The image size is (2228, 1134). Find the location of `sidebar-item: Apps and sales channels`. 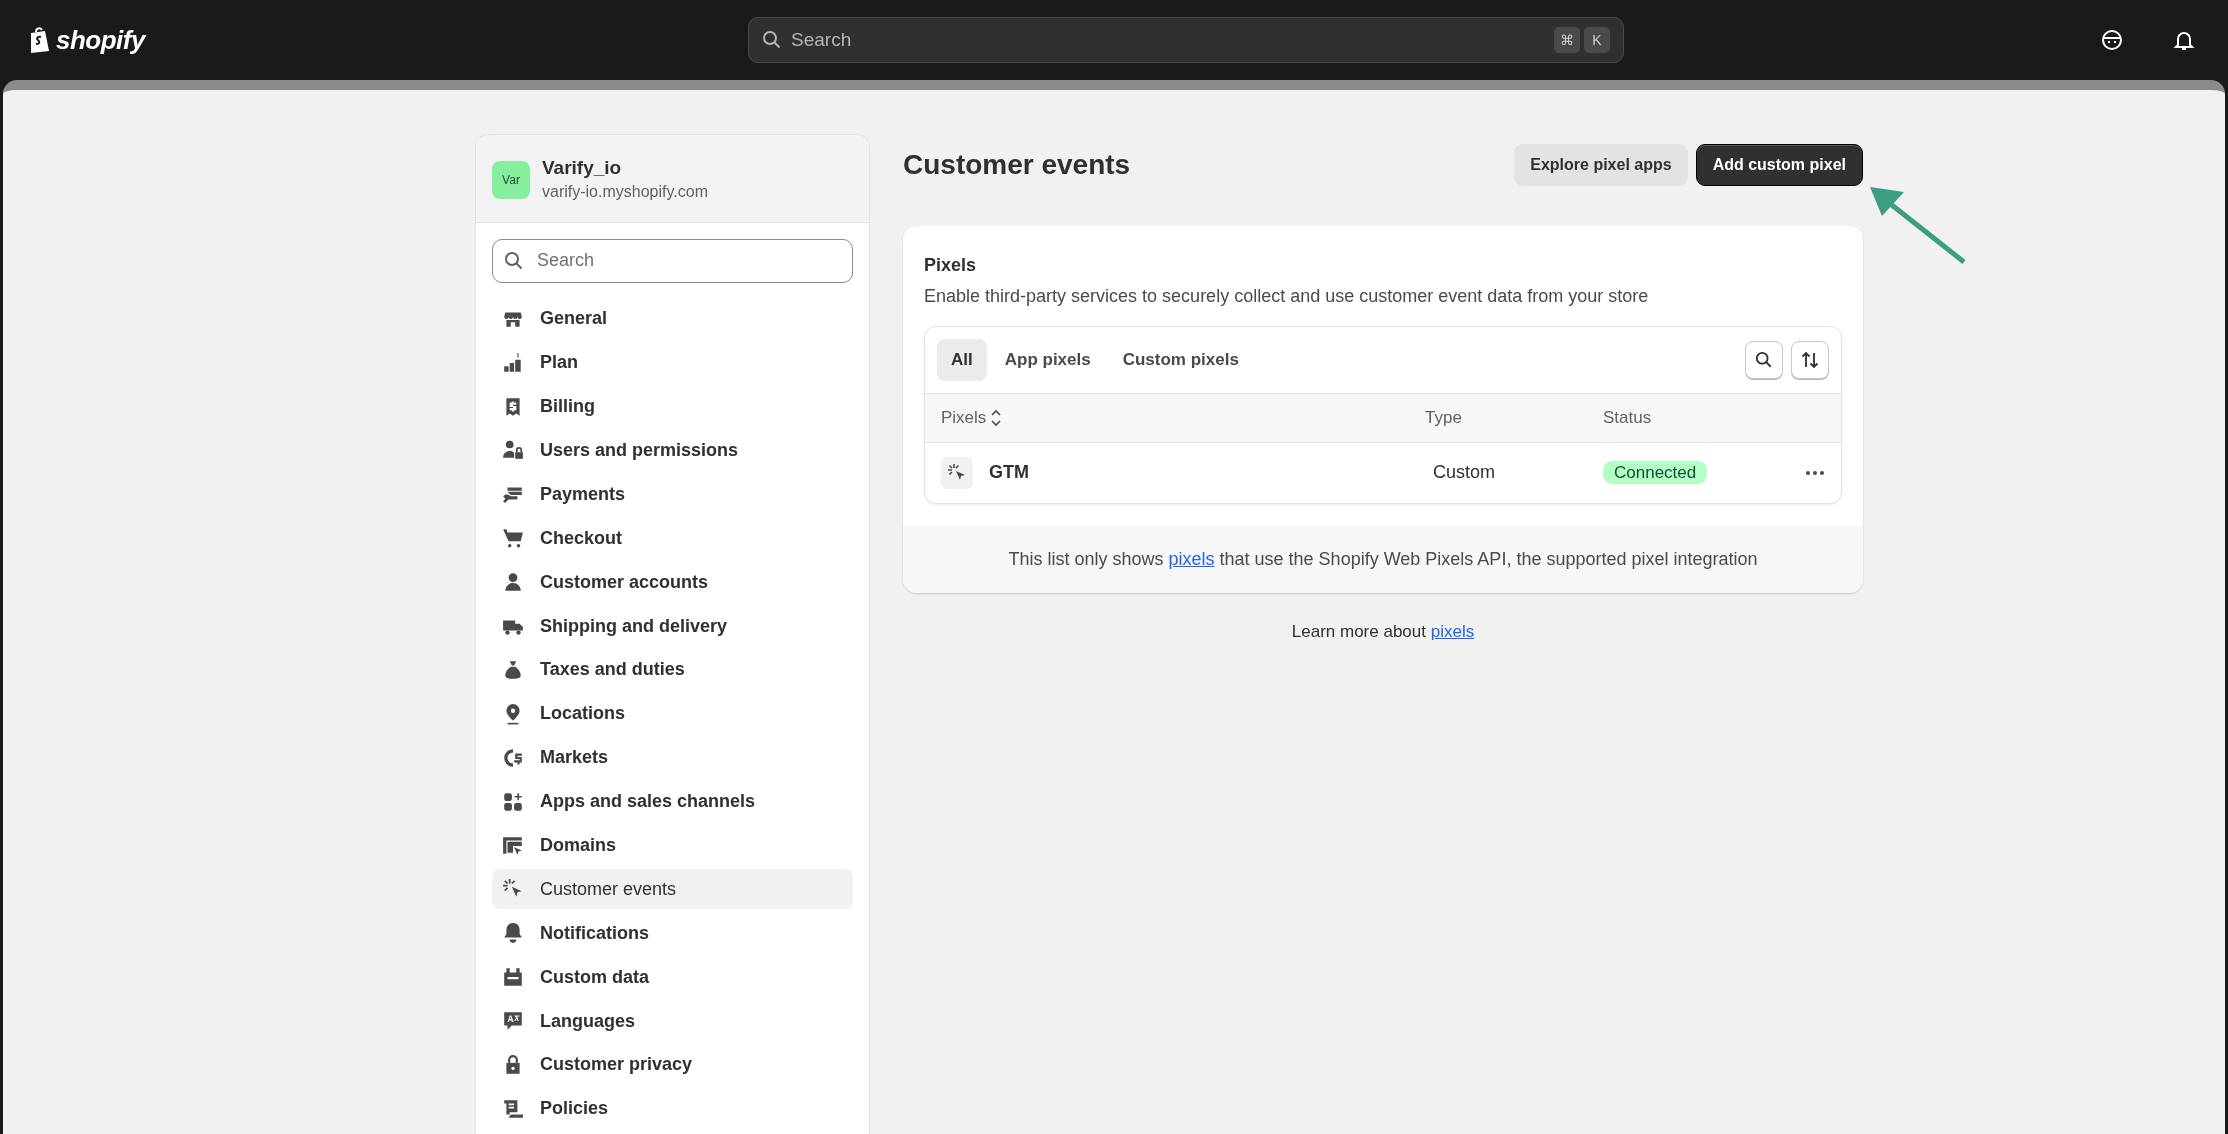

sidebar-item: Apps and sales channels is located at coordinates (672, 801).